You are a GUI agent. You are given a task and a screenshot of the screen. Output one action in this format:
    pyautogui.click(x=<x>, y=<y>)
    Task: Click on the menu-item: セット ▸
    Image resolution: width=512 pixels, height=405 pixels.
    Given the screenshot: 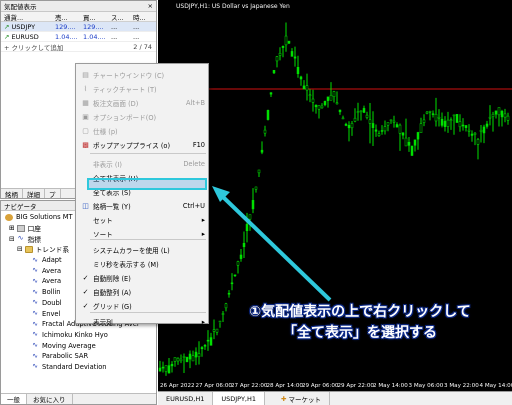 What is the action you would take?
    pyautogui.click(x=142, y=219)
    